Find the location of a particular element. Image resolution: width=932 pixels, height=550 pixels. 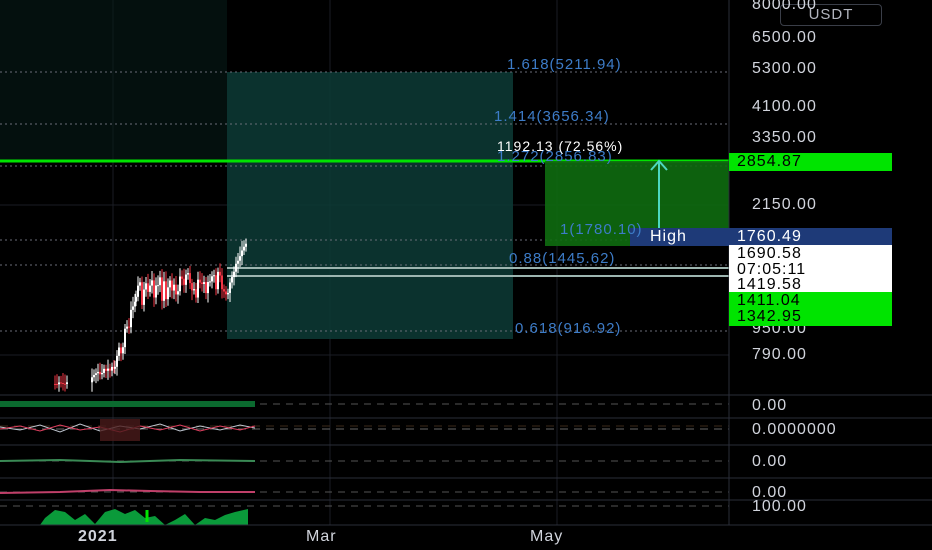

price-tick: 5300.00 is located at coordinates (784, 68).